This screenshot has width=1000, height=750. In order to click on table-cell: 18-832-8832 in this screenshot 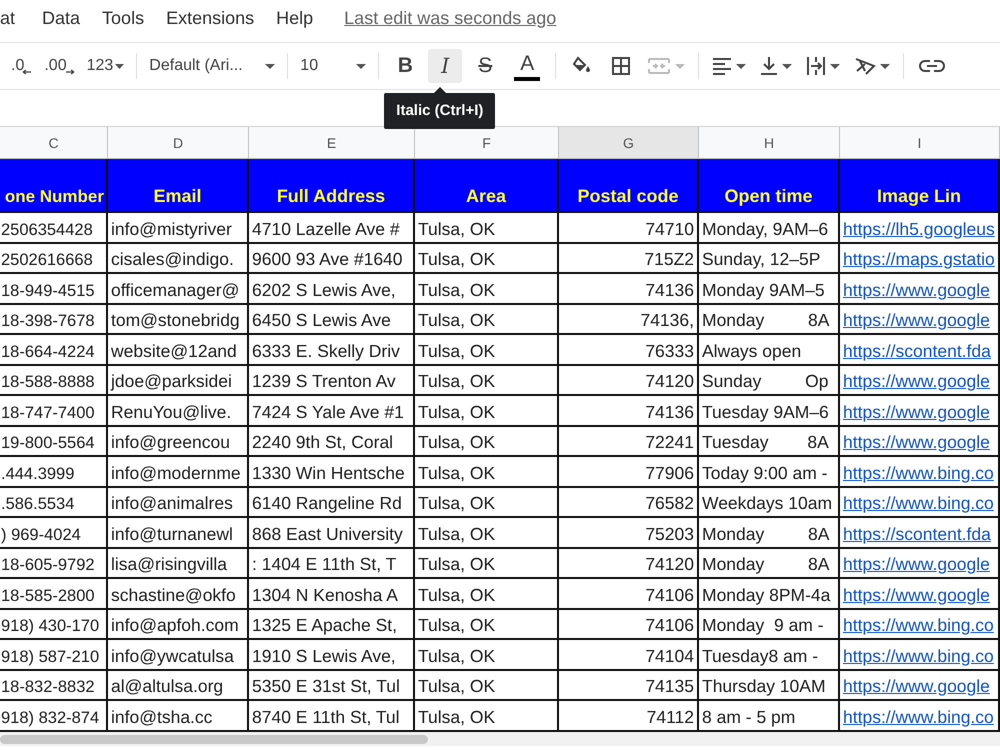, I will do `click(54, 685)`.